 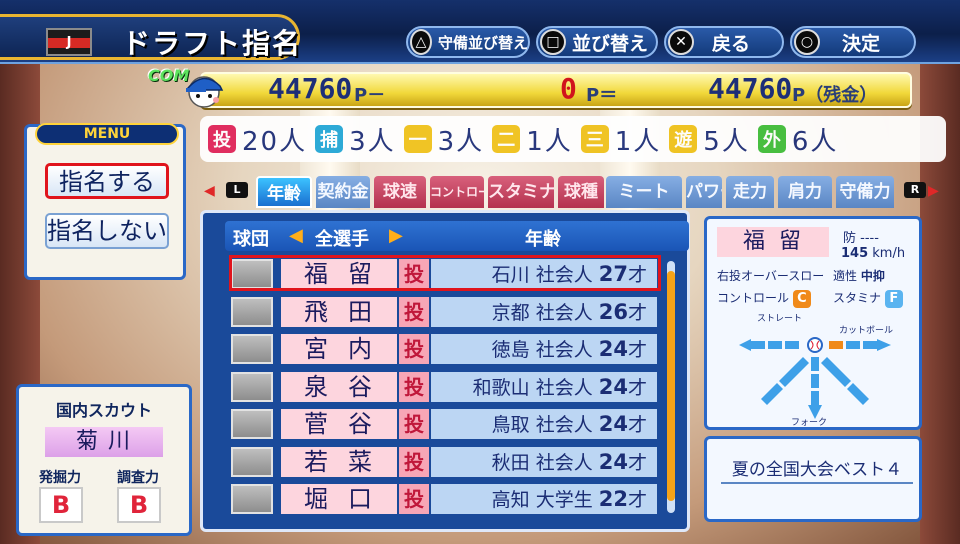 I want to click on scout-skill1-grade: B, so click(x=61, y=505).